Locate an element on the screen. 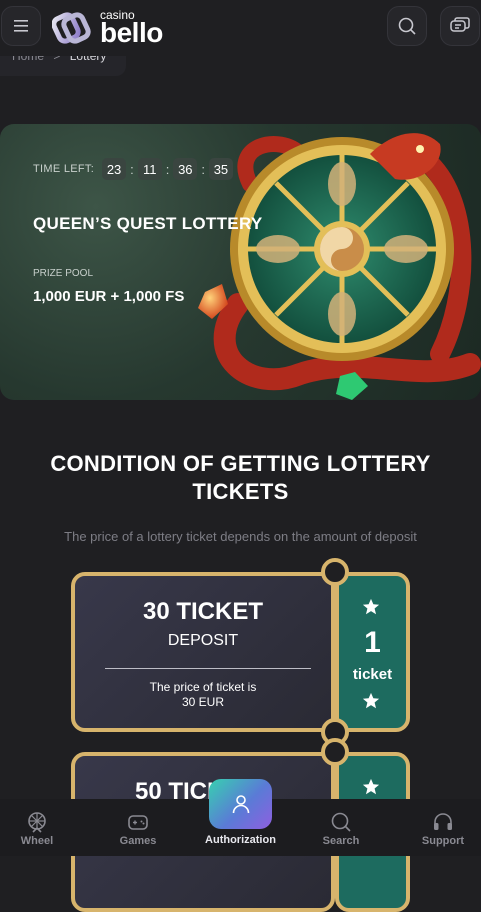 The image size is (481, 912). menu-button is located at coordinates (21, 26).